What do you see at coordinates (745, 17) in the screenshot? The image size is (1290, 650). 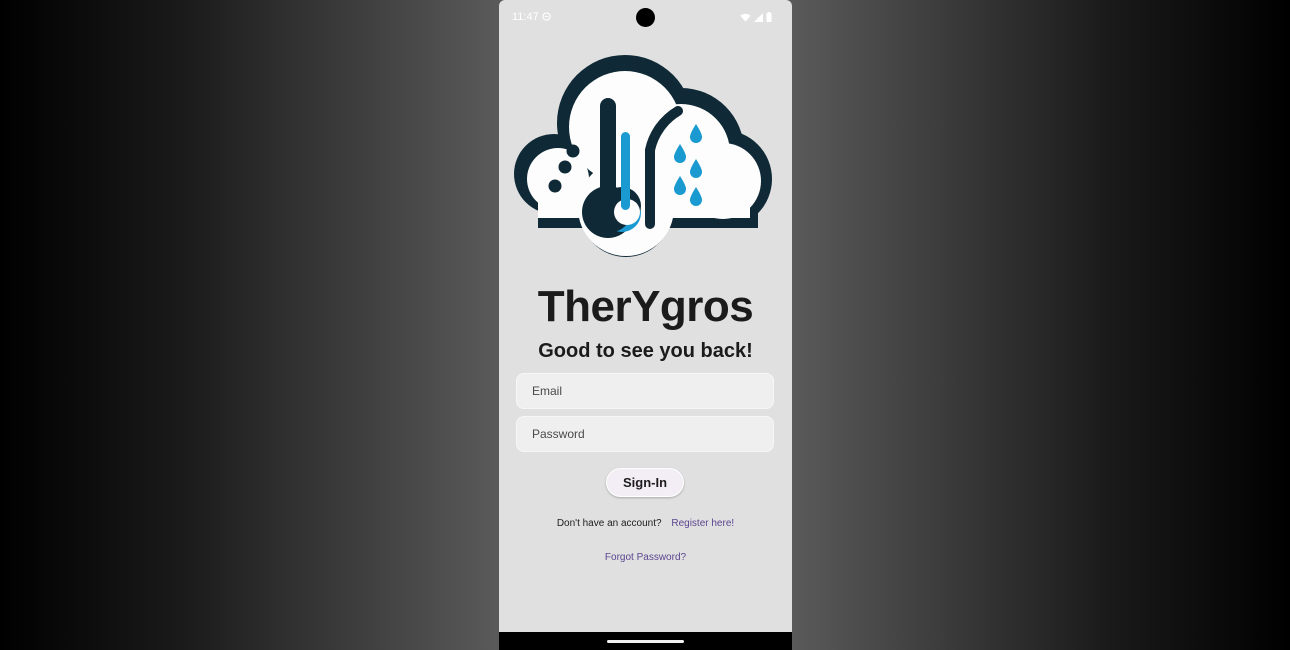 I see `wifi-icon` at bounding box center [745, 17].